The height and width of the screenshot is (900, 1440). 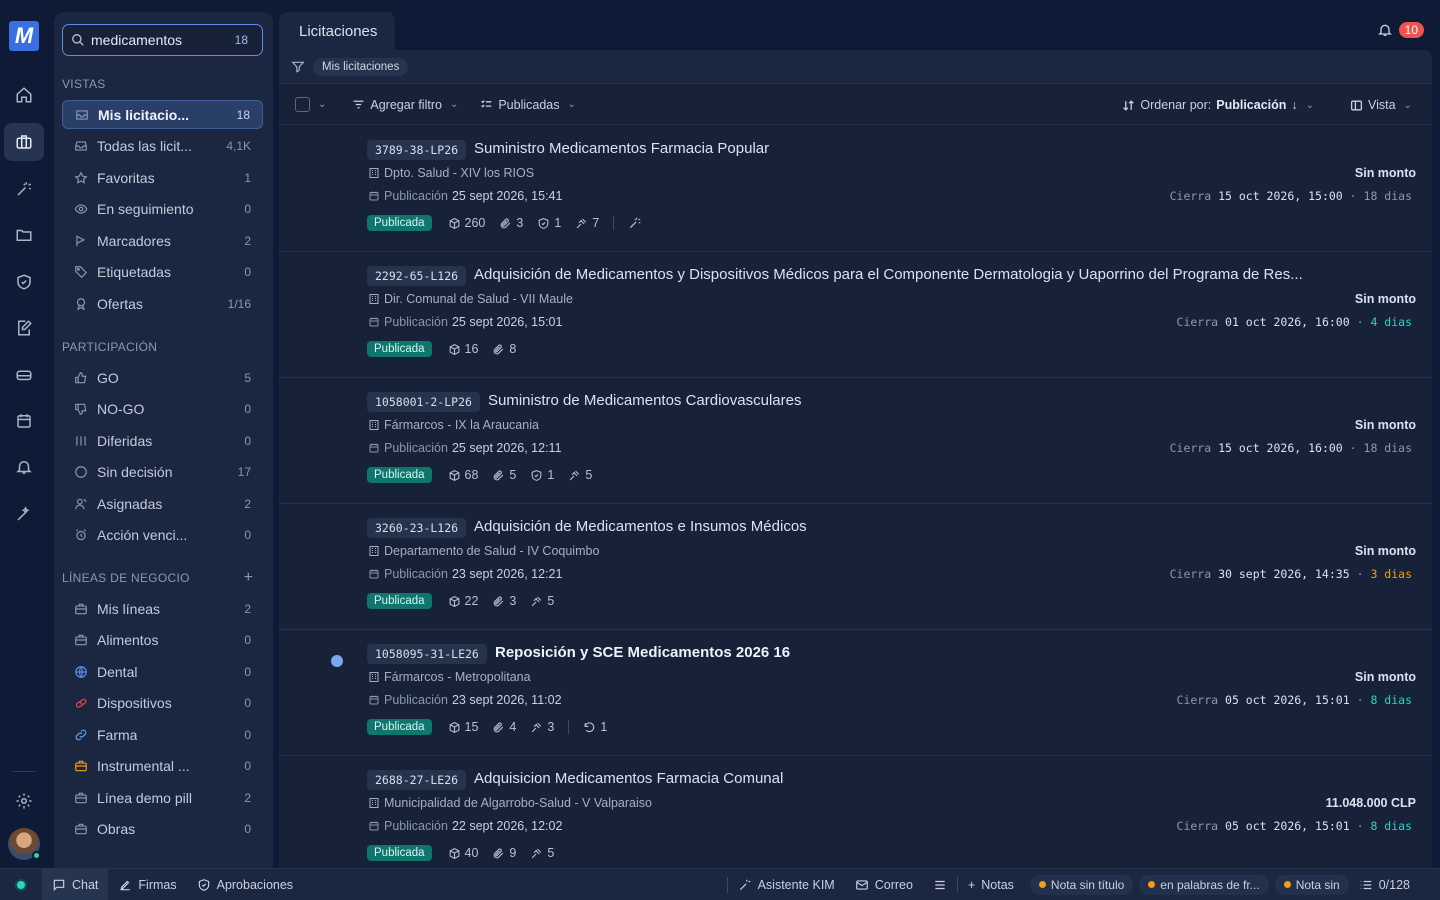 I want to click on sidebar-item: GO 5, so click(x=162, y=377).